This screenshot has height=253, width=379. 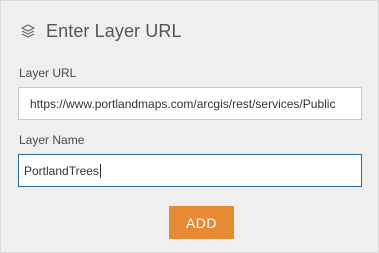 I want to click on layer-url-label: Layer URL, so click(x=48, y=73).